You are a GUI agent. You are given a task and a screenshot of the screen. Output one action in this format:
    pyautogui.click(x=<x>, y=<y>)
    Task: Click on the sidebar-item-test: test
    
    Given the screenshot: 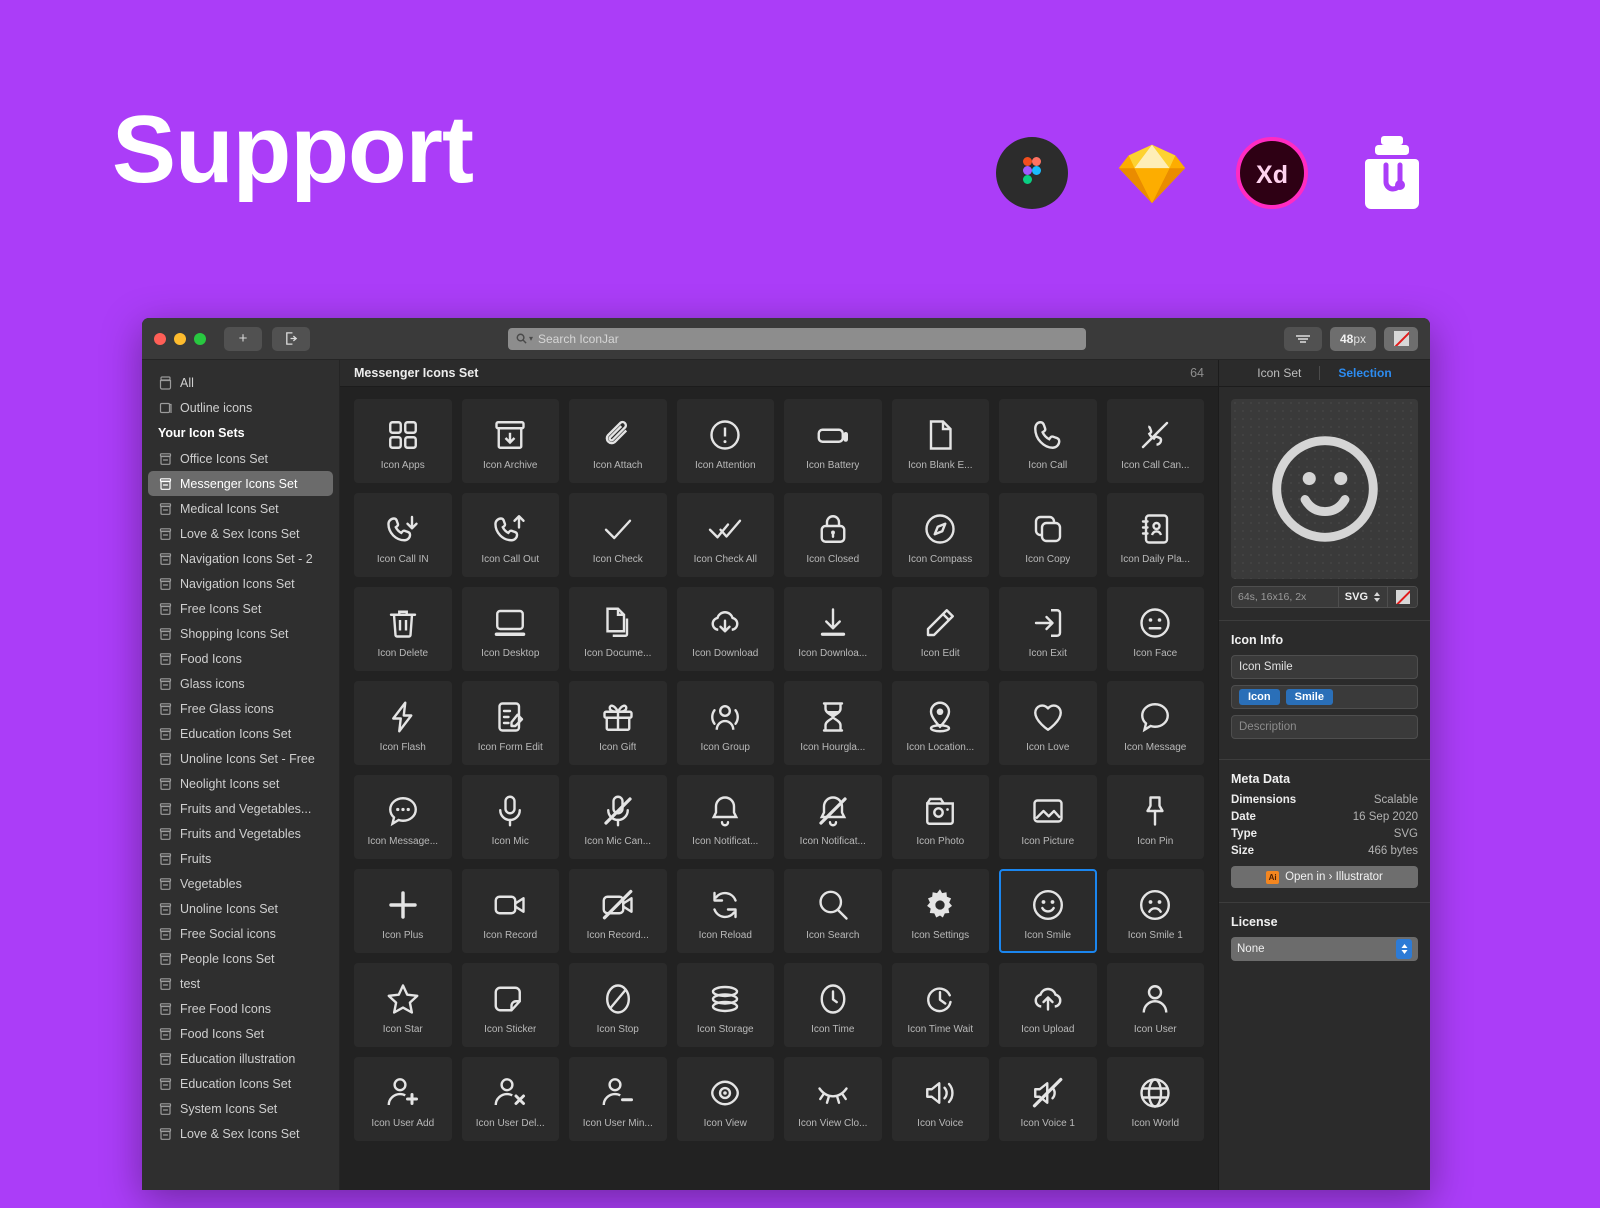 What is the action you would take?
    pyautogui.click(x=240, y=983)
    